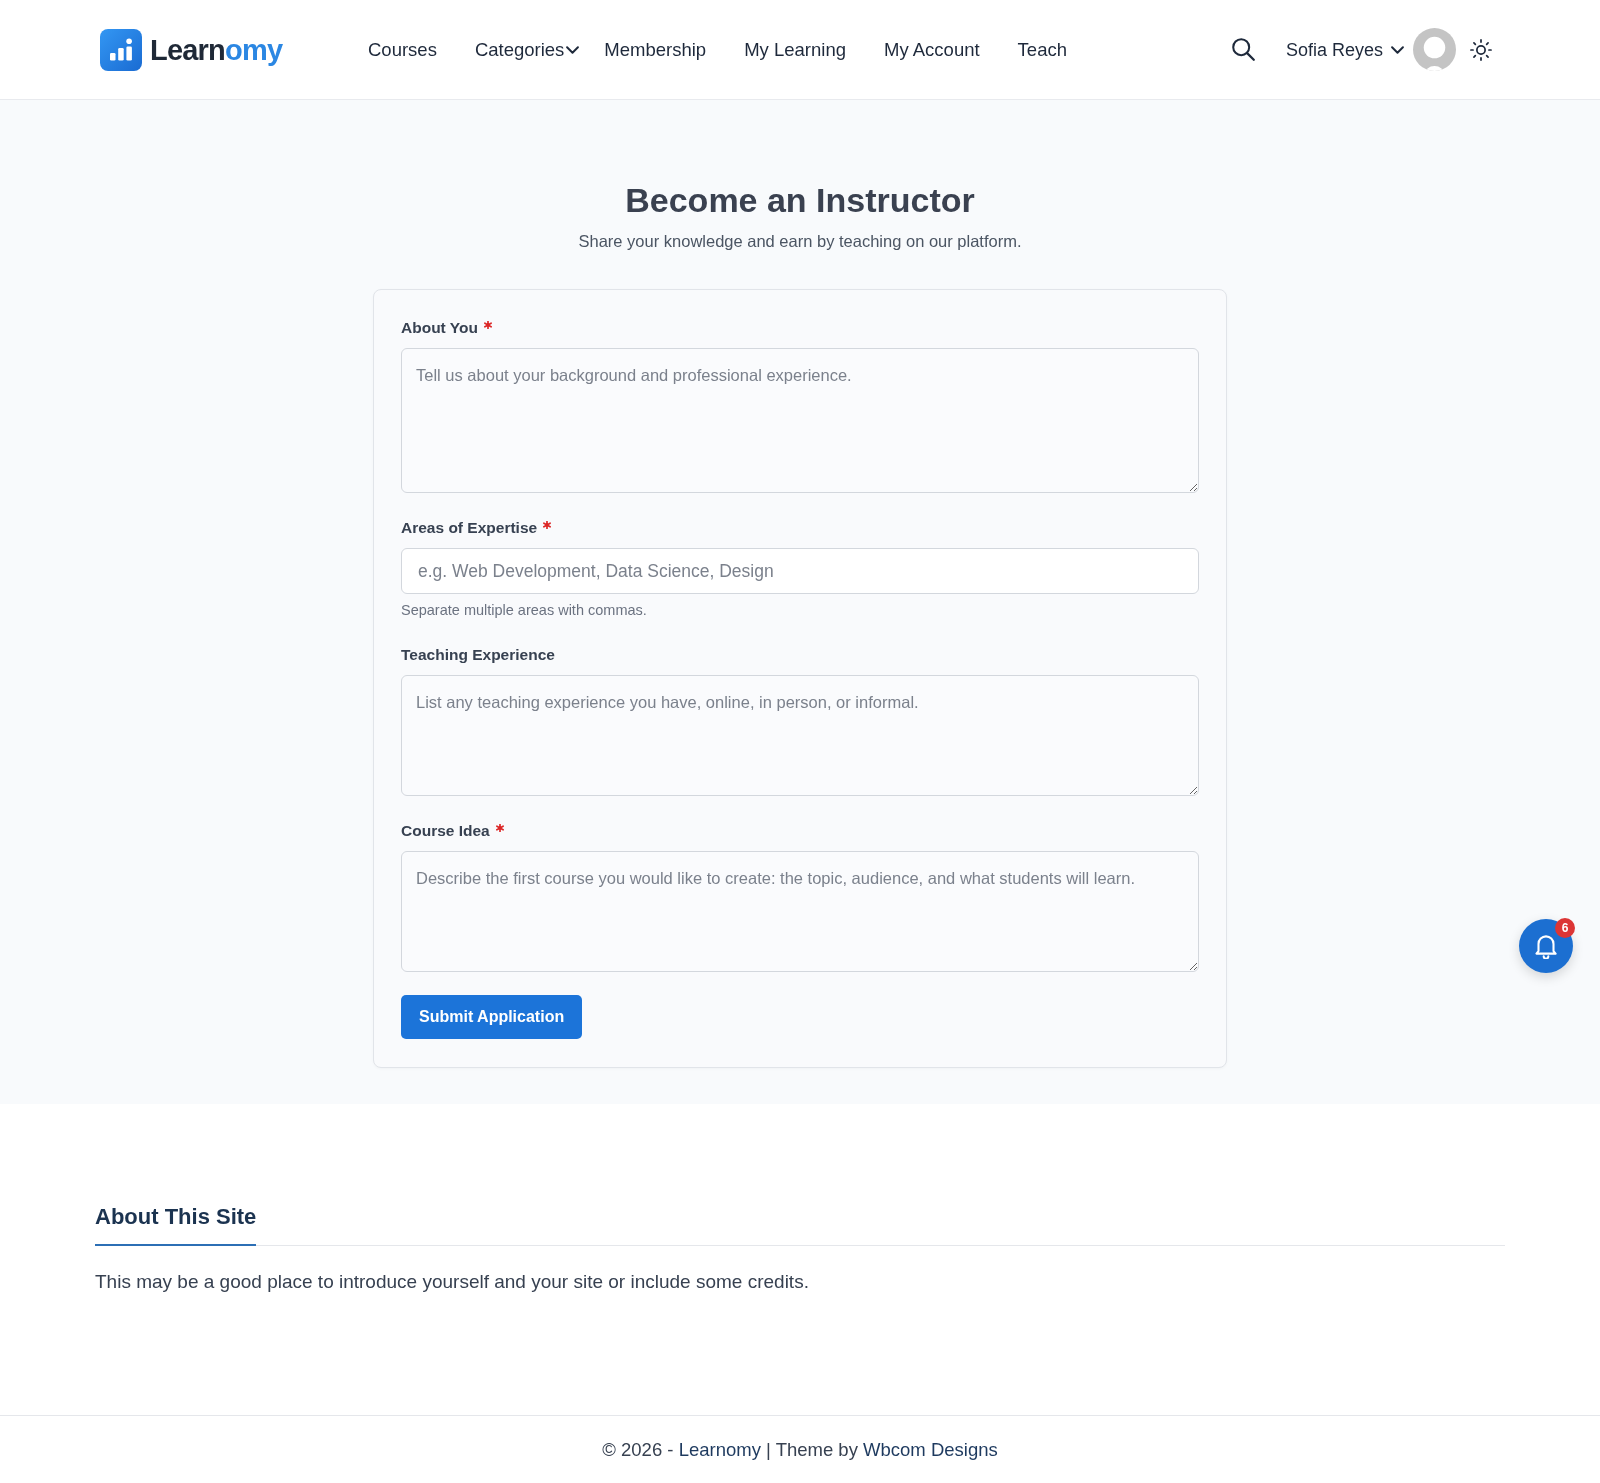 This screenshot has width=1600, height=1483. I want to click on user-menu-button: Sofia Reyes, so click(1344, 49).